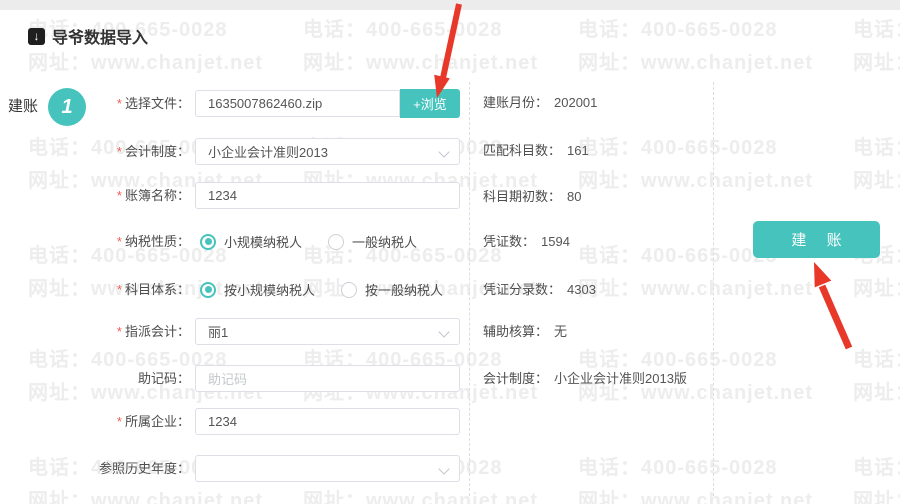 Image resolution: width=900 pixels, height=504 pixels. What do you see at coordinates (516, 378) in the screenshot?
I see `summary-label: 会计制度：` at bounding box center [516, 378].